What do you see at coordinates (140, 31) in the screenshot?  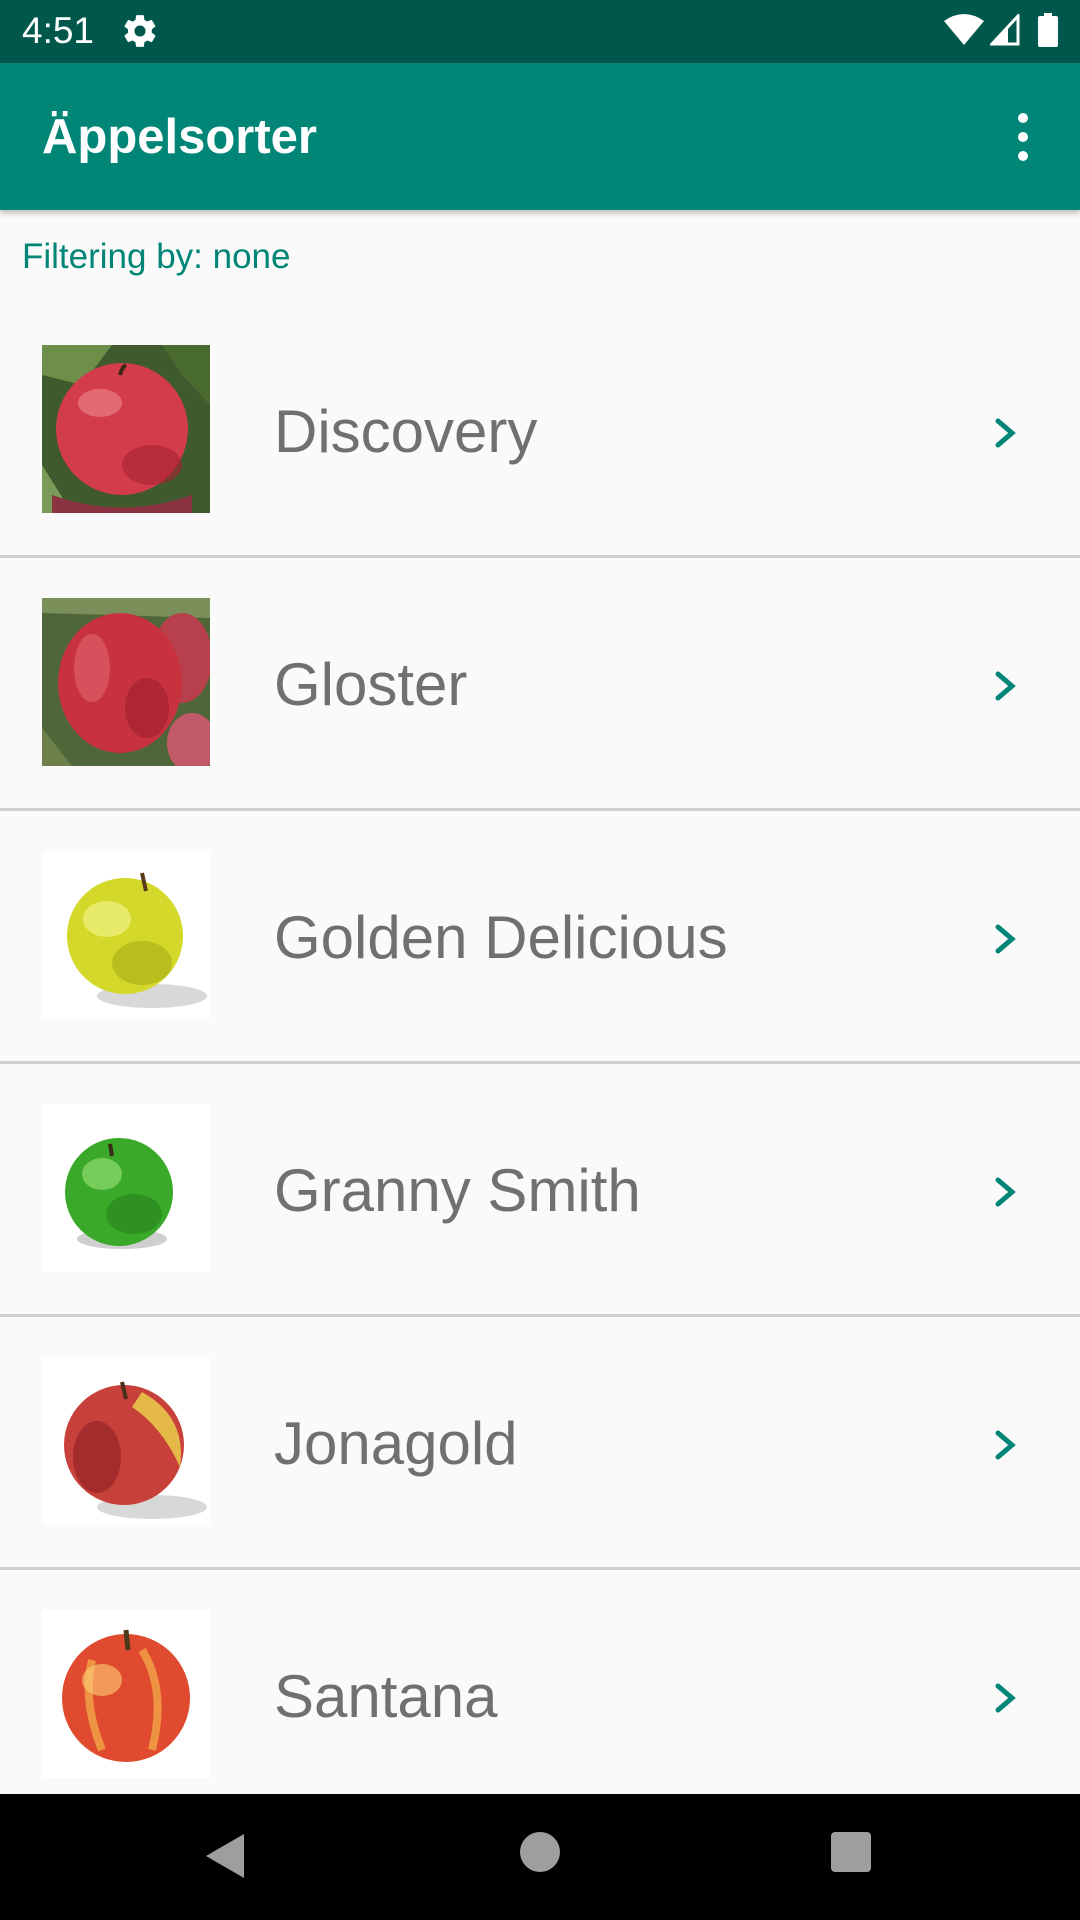 I see `gear-icon` at bounding box center [140, 31].